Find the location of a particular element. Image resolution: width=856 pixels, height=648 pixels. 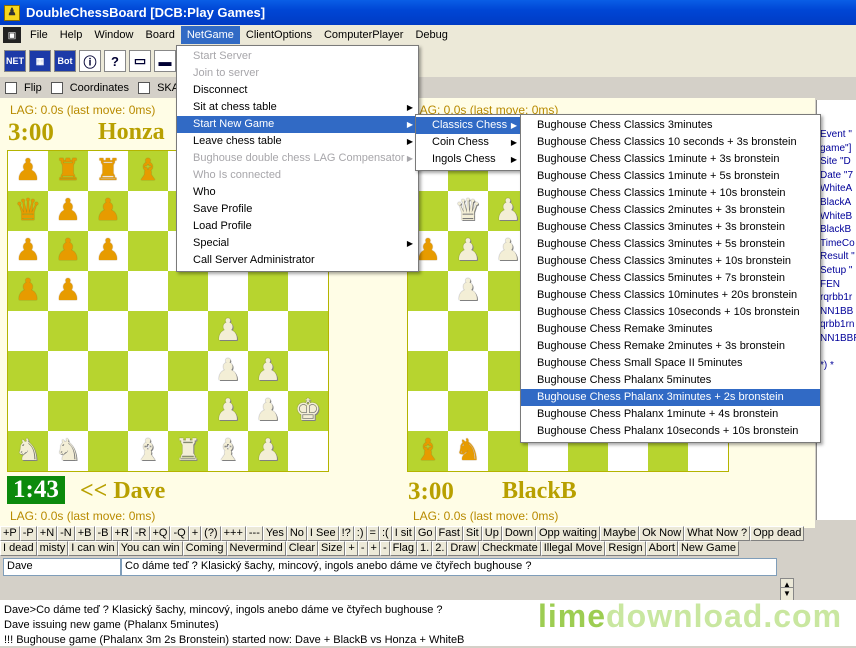

monitor-icon: ▬ is located at coordinates (165, 61).